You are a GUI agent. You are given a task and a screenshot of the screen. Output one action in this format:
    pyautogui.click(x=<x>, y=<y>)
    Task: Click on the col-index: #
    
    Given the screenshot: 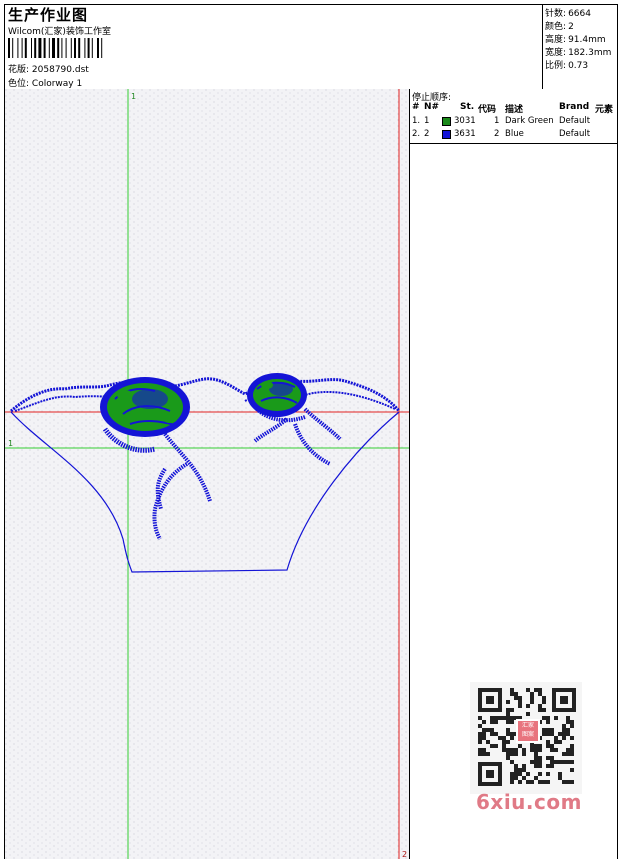 What is the action you would take?
    pyautogui.click(x=416, y=107)
    